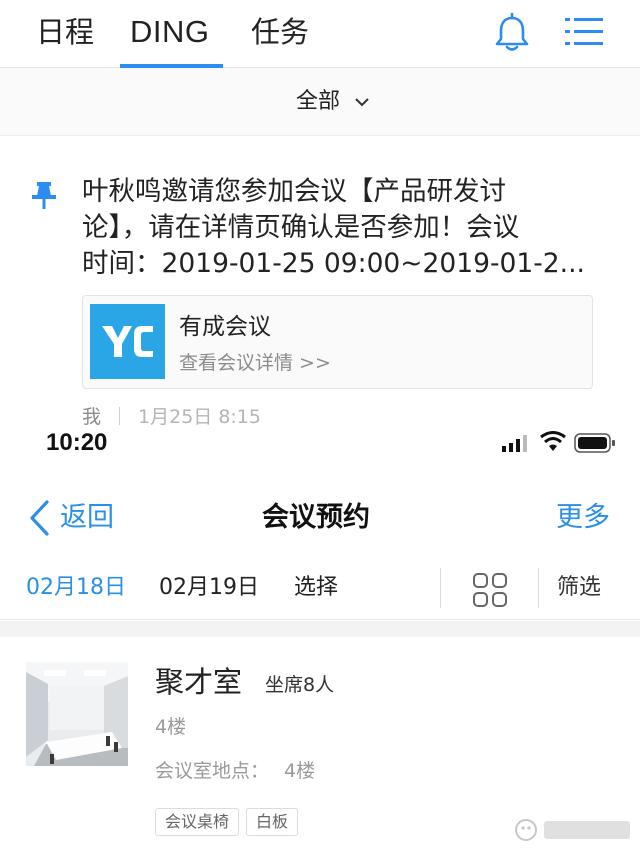 This screenshot has height=852, width=640. What do you see at coordinates (255, 363) in the screenshot?
I see `card-detail-link: 查看会议详情 >>` at bounding box center [255, 363].